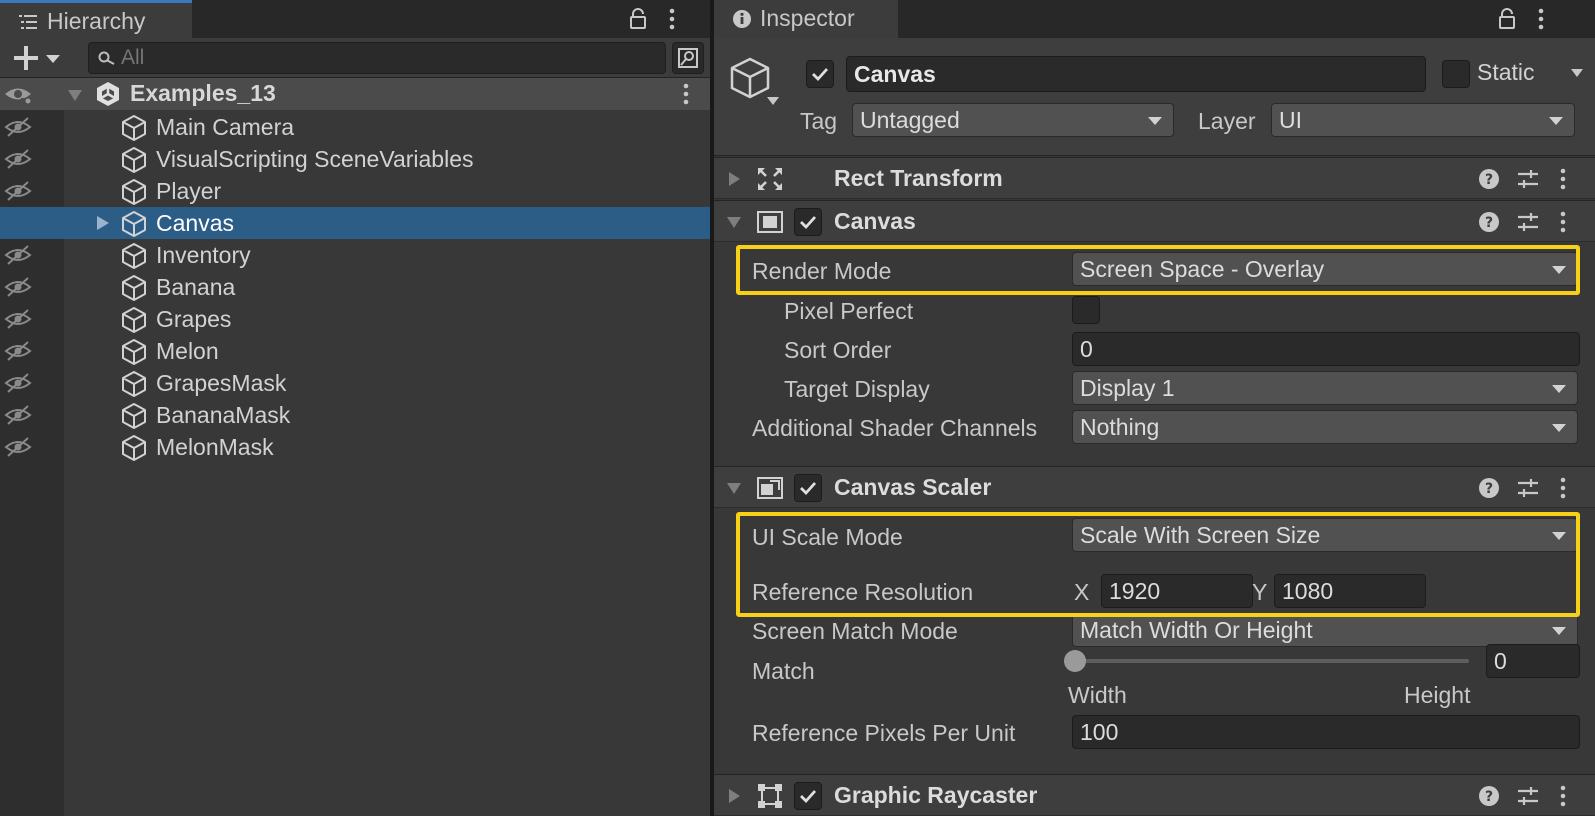  What do you see at coordinates (936, 795) in the screenshot?
I see `graphic-raycaster-title: Graphic Raycaster` at bounding box center [936, 795].